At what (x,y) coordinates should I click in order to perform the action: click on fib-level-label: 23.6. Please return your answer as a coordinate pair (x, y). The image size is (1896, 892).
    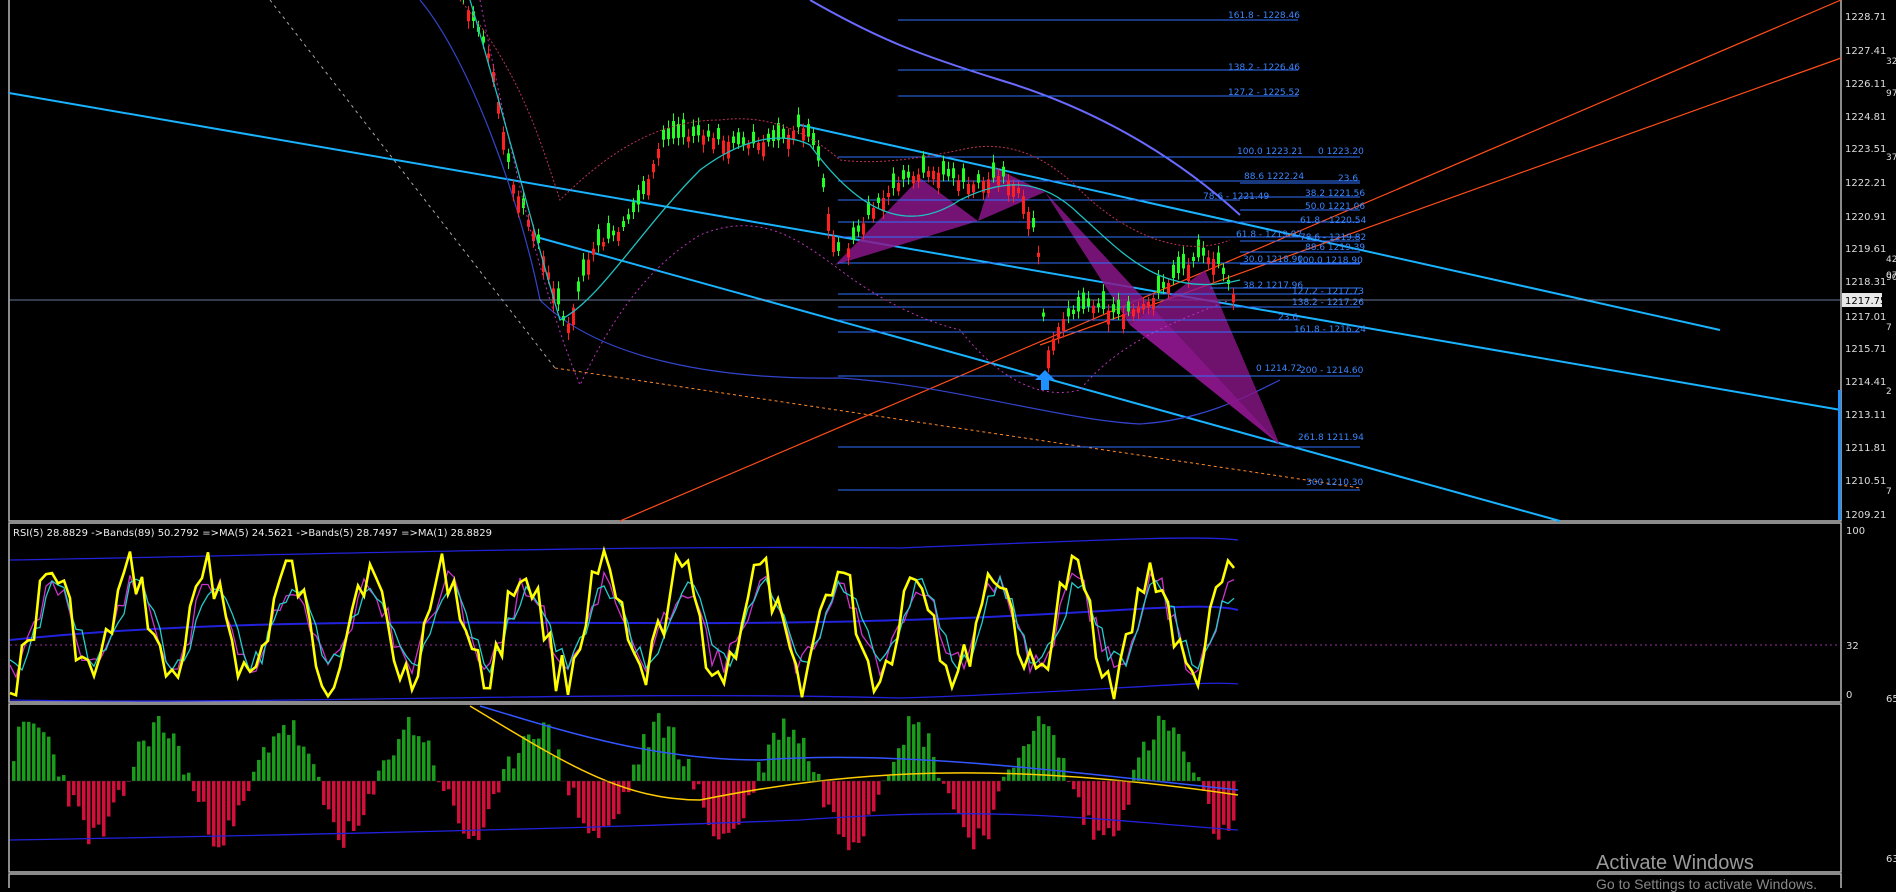
    Looking at the image, I should click on (1288, 318).